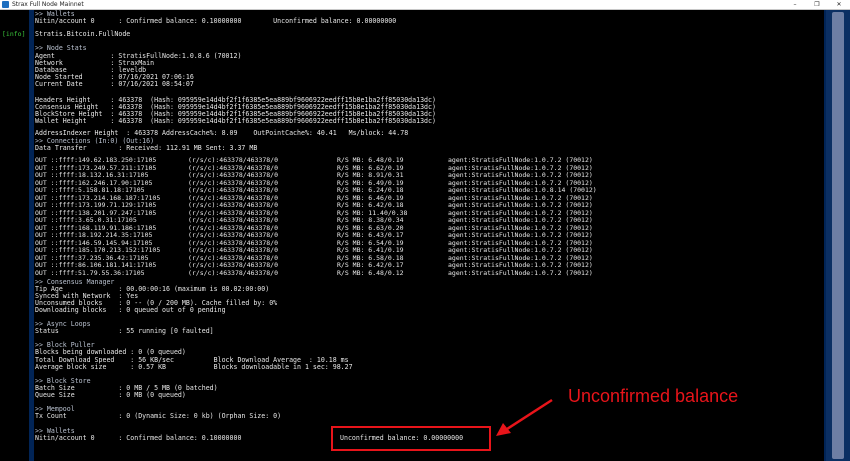 The width and height of the screenshot is (850, 461). Describe the element at coordinates (425, 5) in the screenshot. I see `window-titlebar: Strax Full Node Mainnet – ❐ ✕` at that location.